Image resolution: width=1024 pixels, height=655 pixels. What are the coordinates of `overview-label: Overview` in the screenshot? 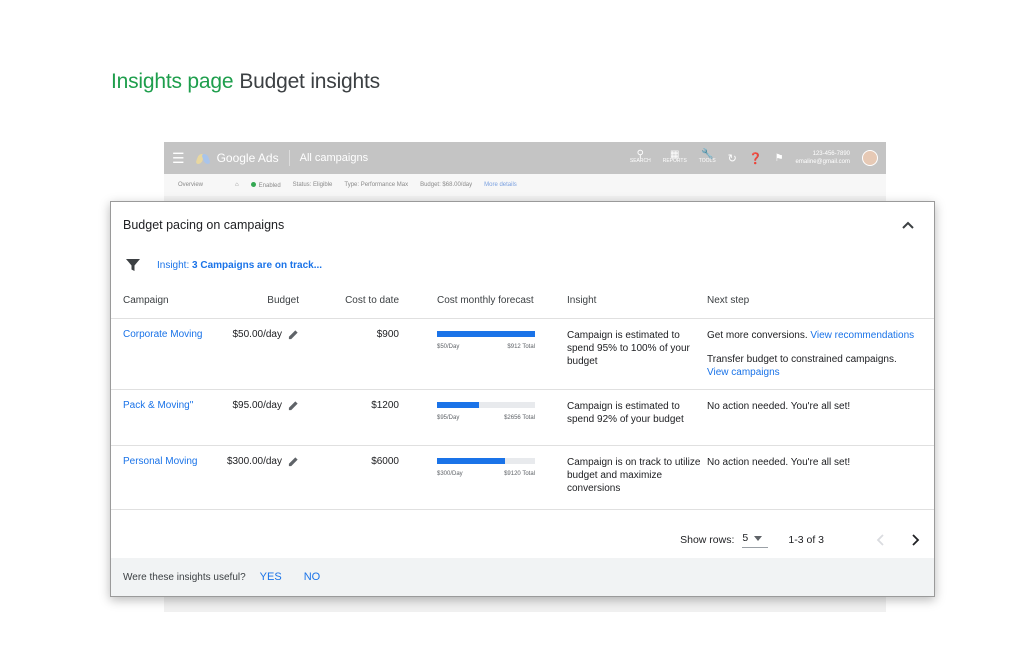 It's located at (191, 185).